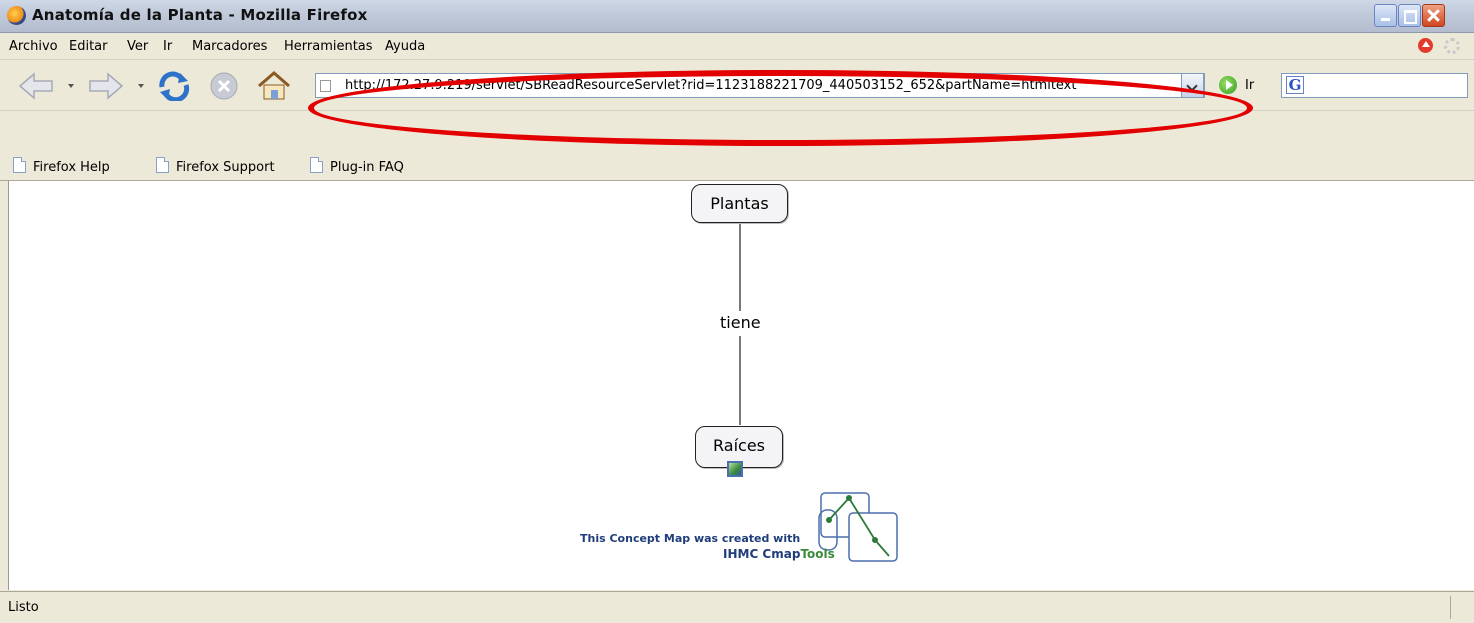 This screenshot has width=1474, height=623. I want to click on menu-ir: Ir, so click(167, 46).